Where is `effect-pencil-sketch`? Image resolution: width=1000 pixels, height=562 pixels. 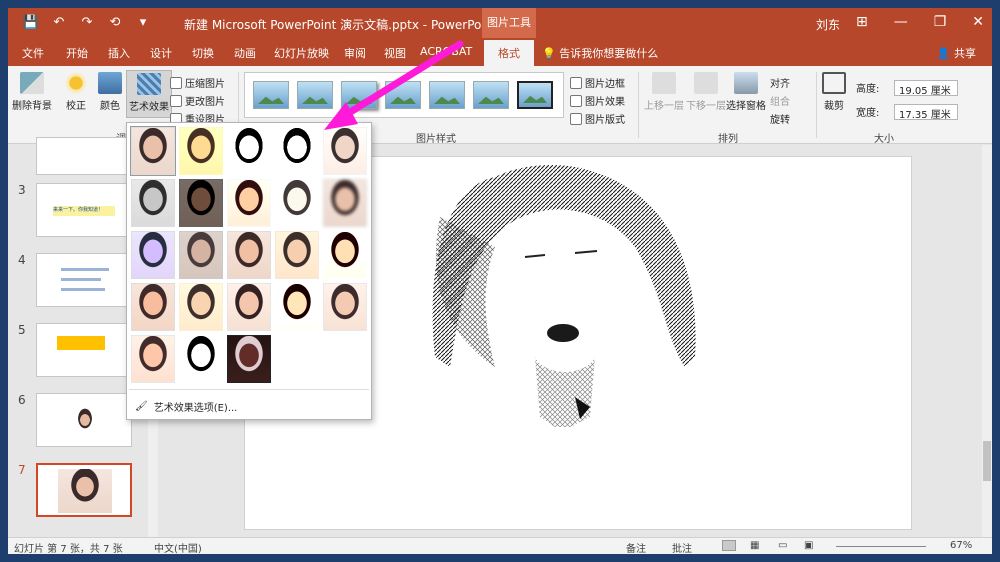 effect-pencil-sketch is located at coordinates (297, 151).